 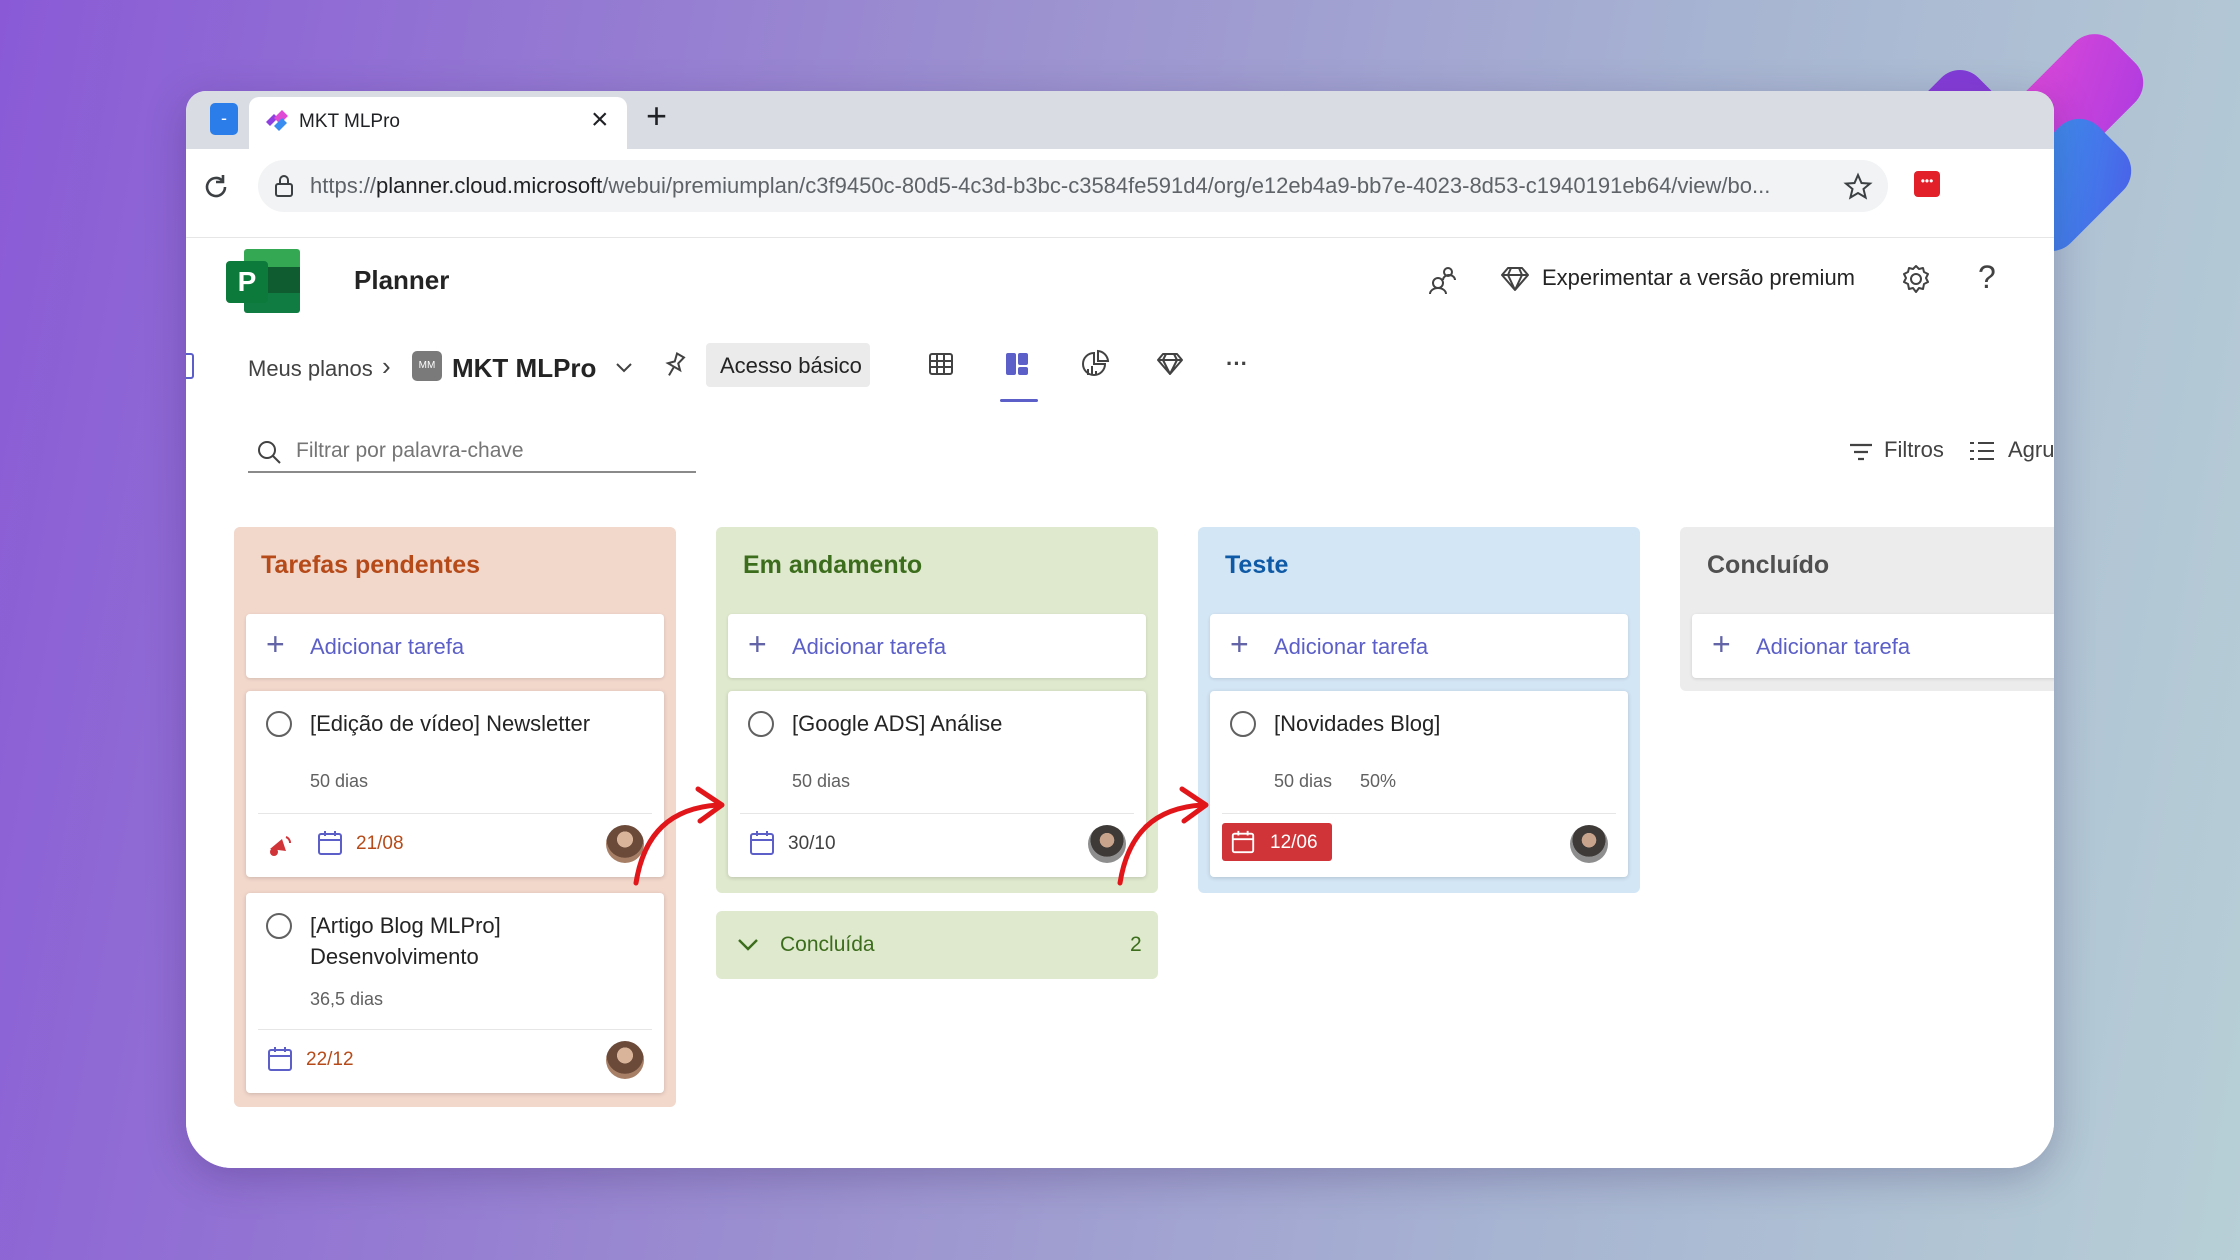 What do you see at coordinates (1019, 400) in the screenshot?
I see `board-view-active-indicator` at bounding box center [1019, 400].